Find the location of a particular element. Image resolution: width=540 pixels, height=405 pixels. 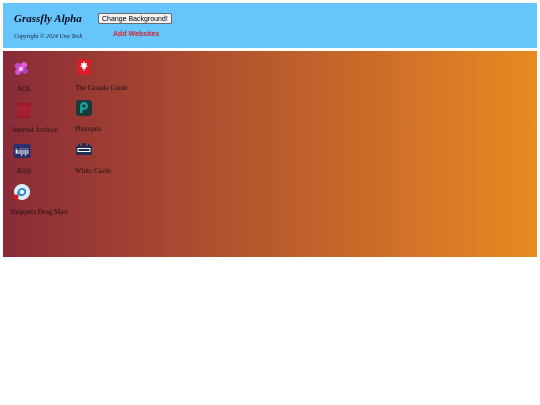

photopea-icon is located at coordinates (84, 108).